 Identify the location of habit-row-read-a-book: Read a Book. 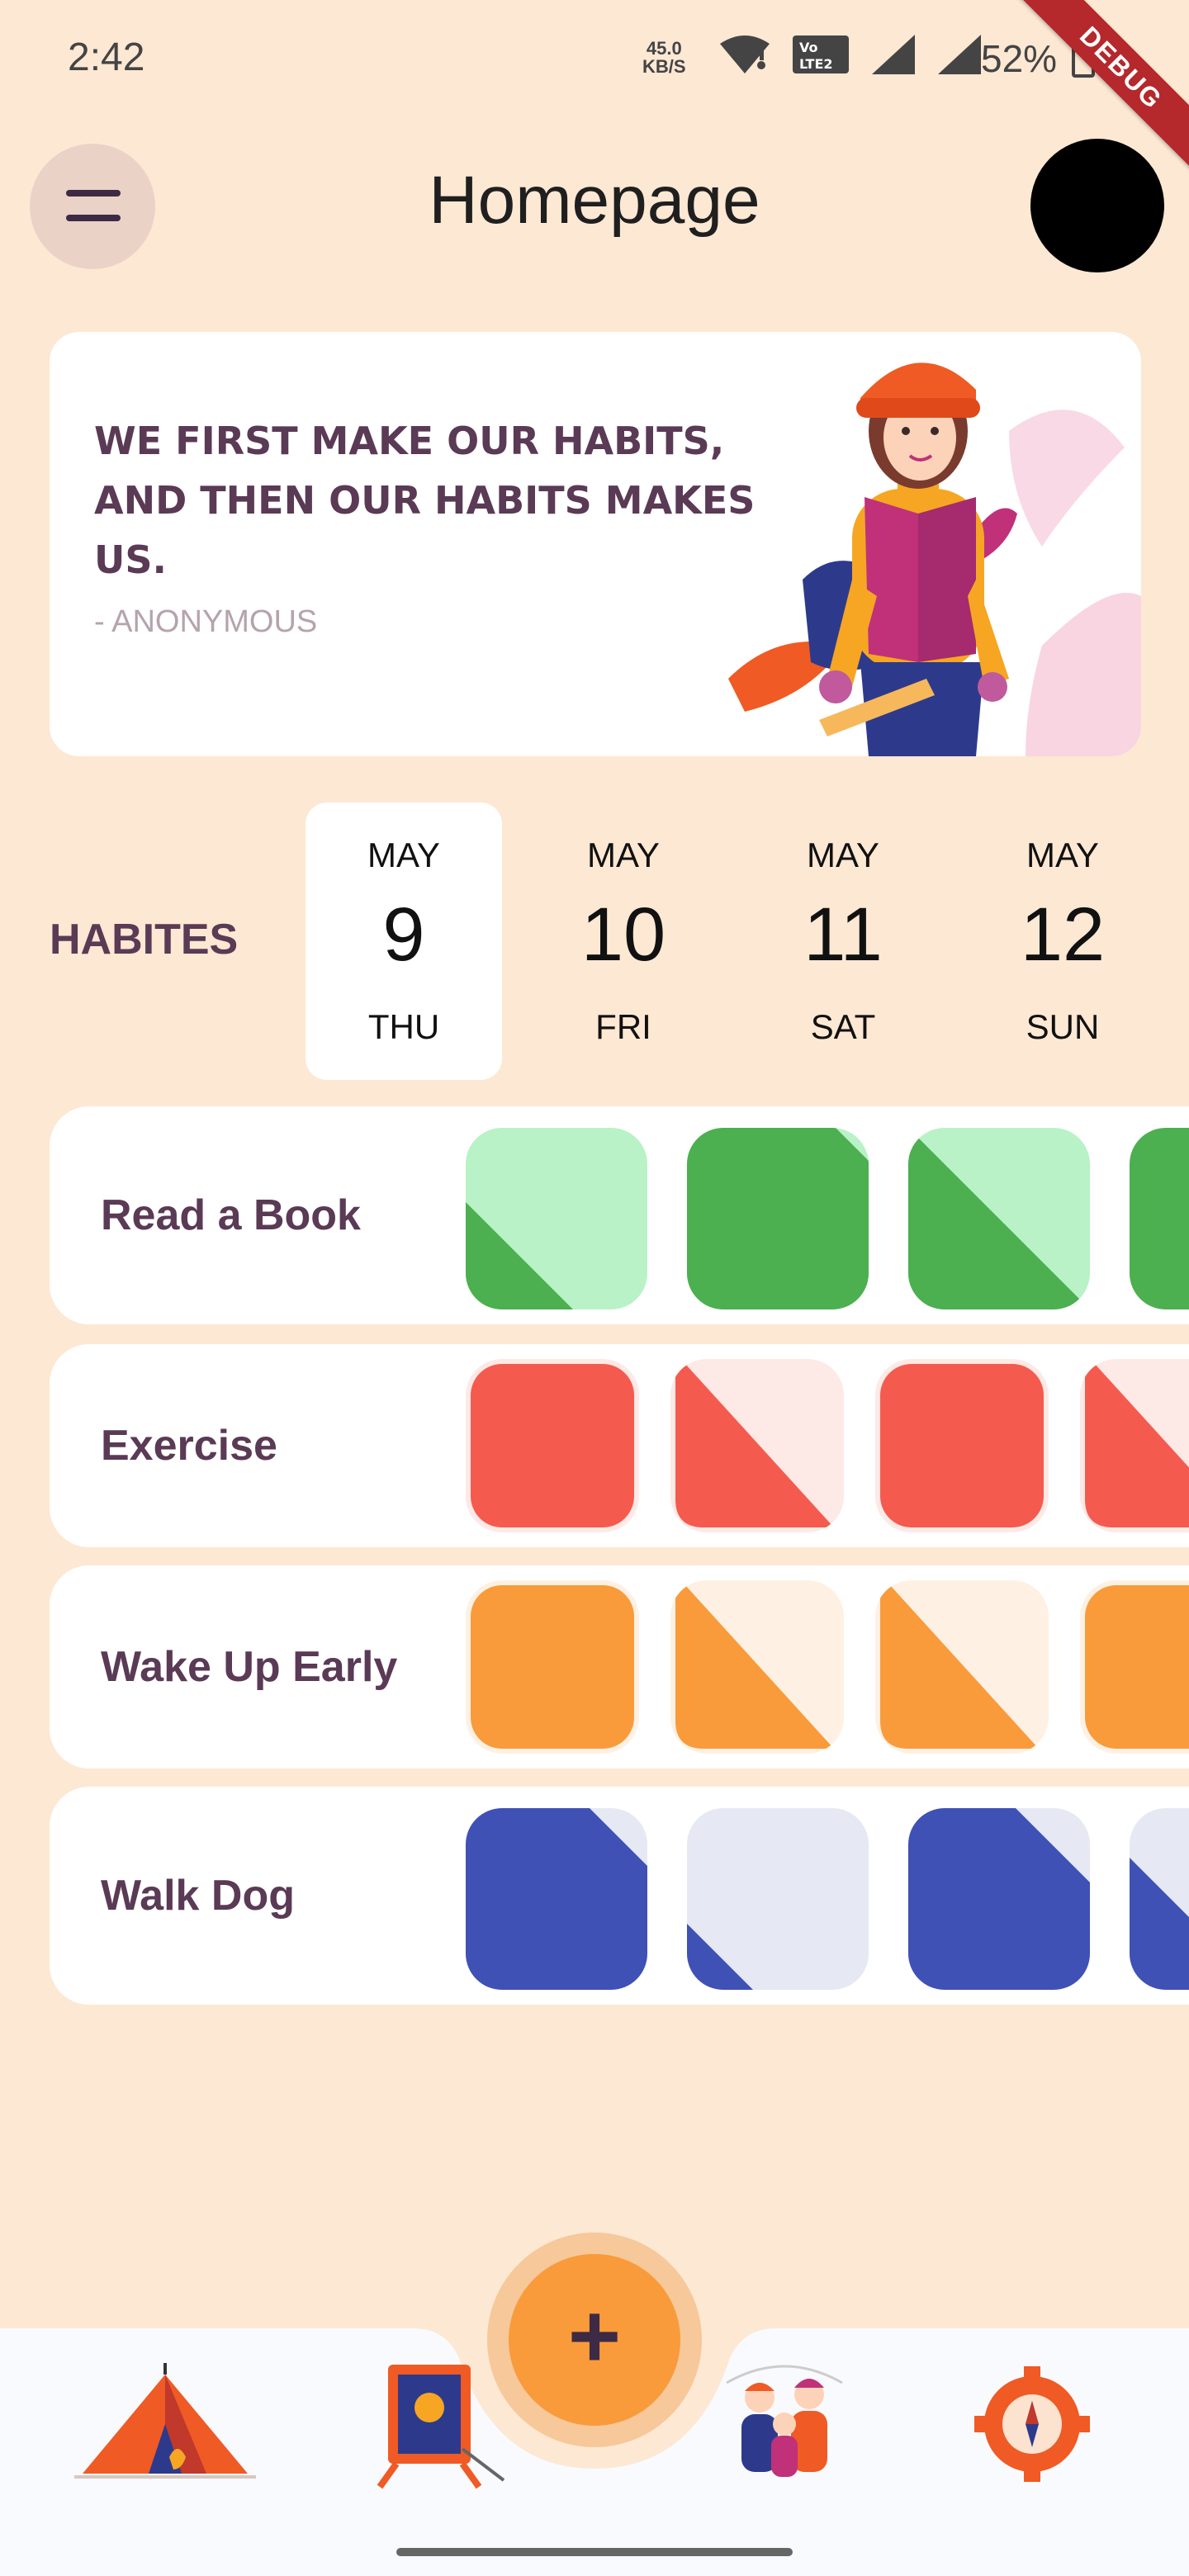
(619, 1215).